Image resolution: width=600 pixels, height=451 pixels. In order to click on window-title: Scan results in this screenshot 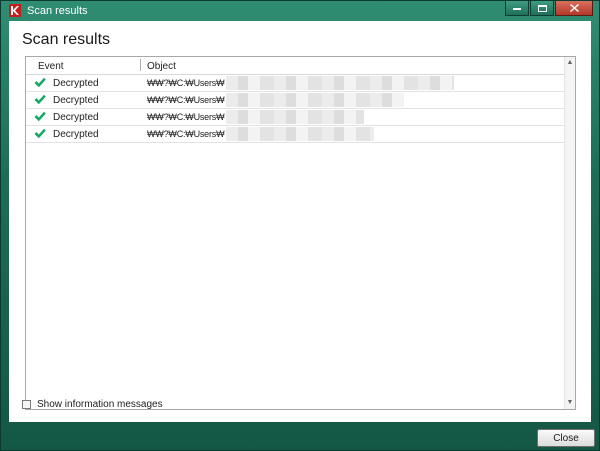, I will do `click(57, 11)`.